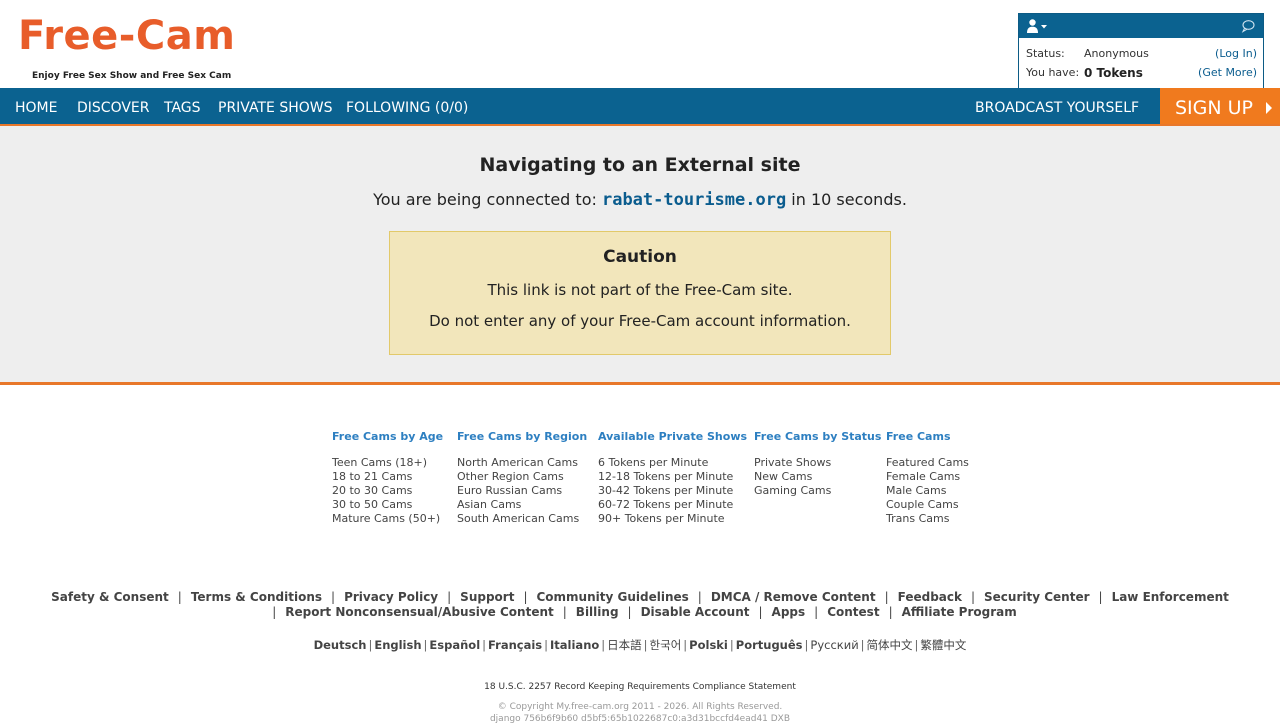 The height and width of the screenshot is (724, 1280). I want to click on nav-following: FOLLOWING (0/0), so click(407, 106).